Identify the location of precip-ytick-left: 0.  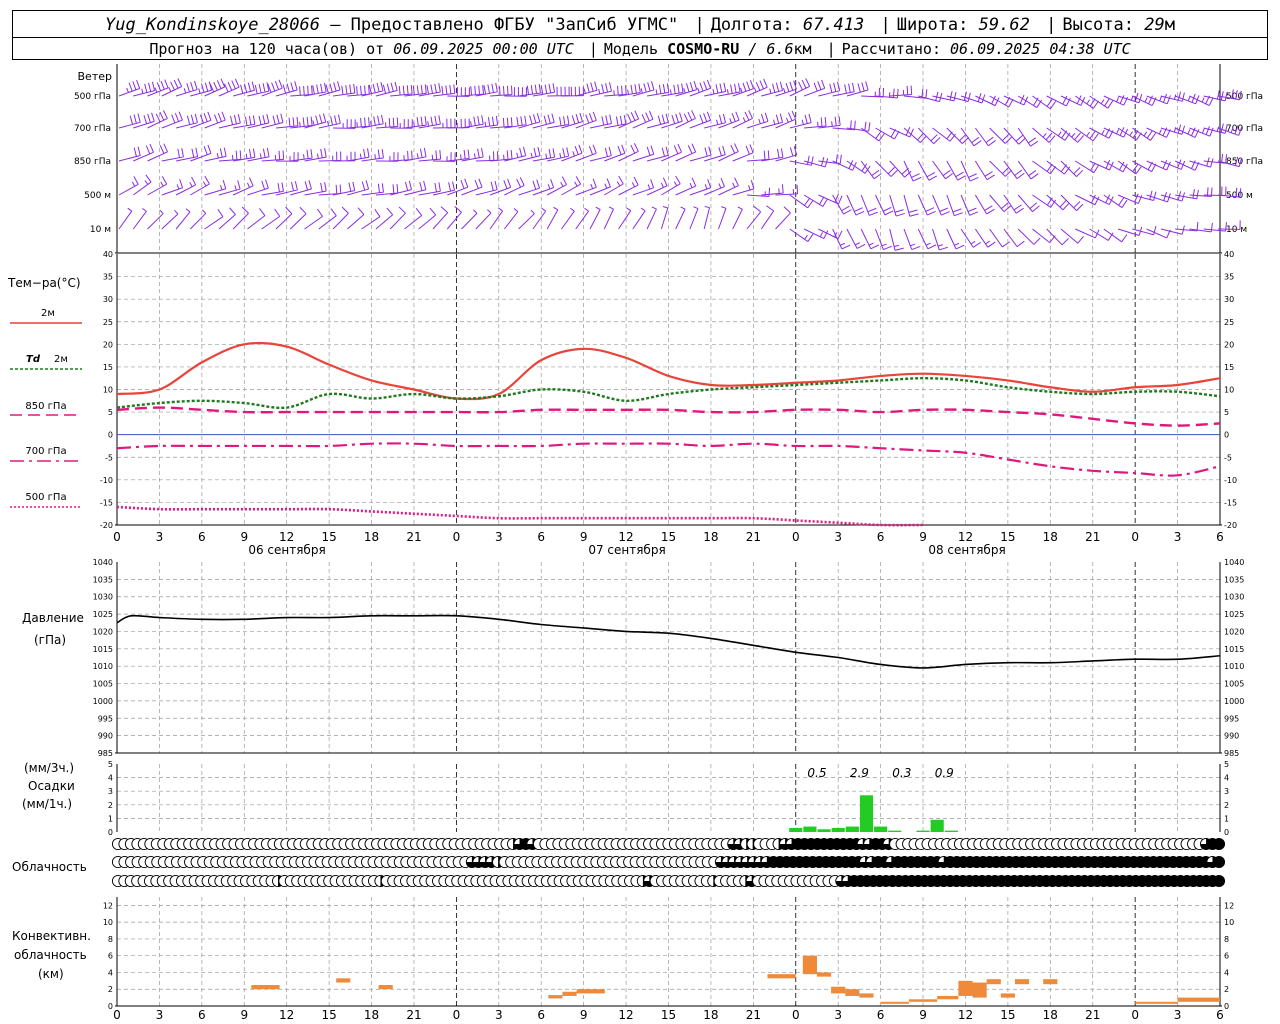
(110, 832).